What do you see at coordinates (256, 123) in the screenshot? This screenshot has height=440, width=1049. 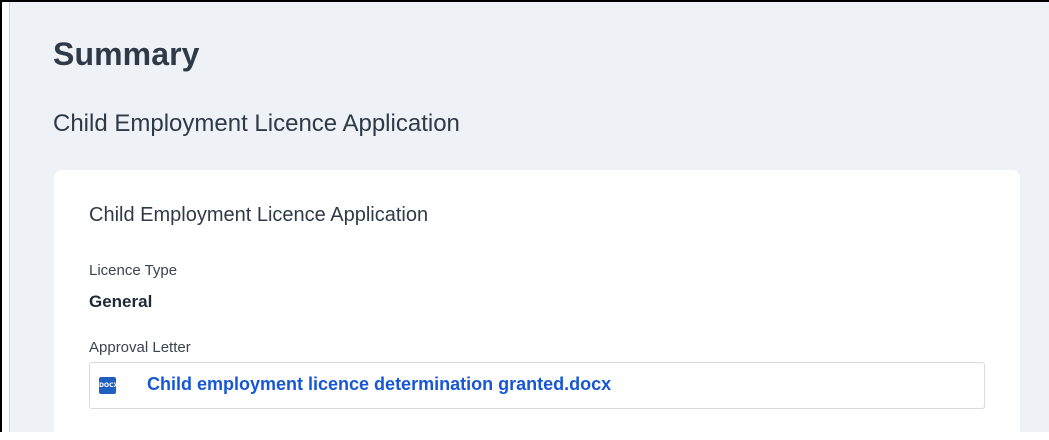 I see `application-heading: Child Employment Licence Application` at bounding box center [256, 123].